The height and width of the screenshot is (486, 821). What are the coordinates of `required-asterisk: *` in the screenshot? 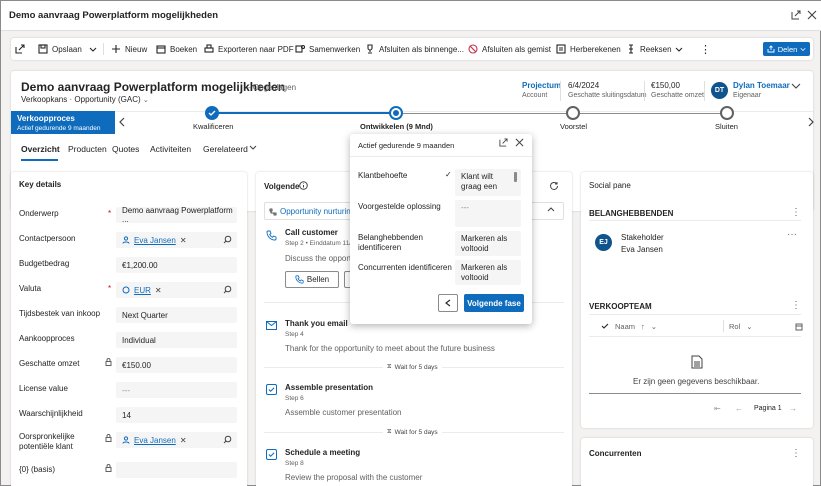 It's located at (110, 288).